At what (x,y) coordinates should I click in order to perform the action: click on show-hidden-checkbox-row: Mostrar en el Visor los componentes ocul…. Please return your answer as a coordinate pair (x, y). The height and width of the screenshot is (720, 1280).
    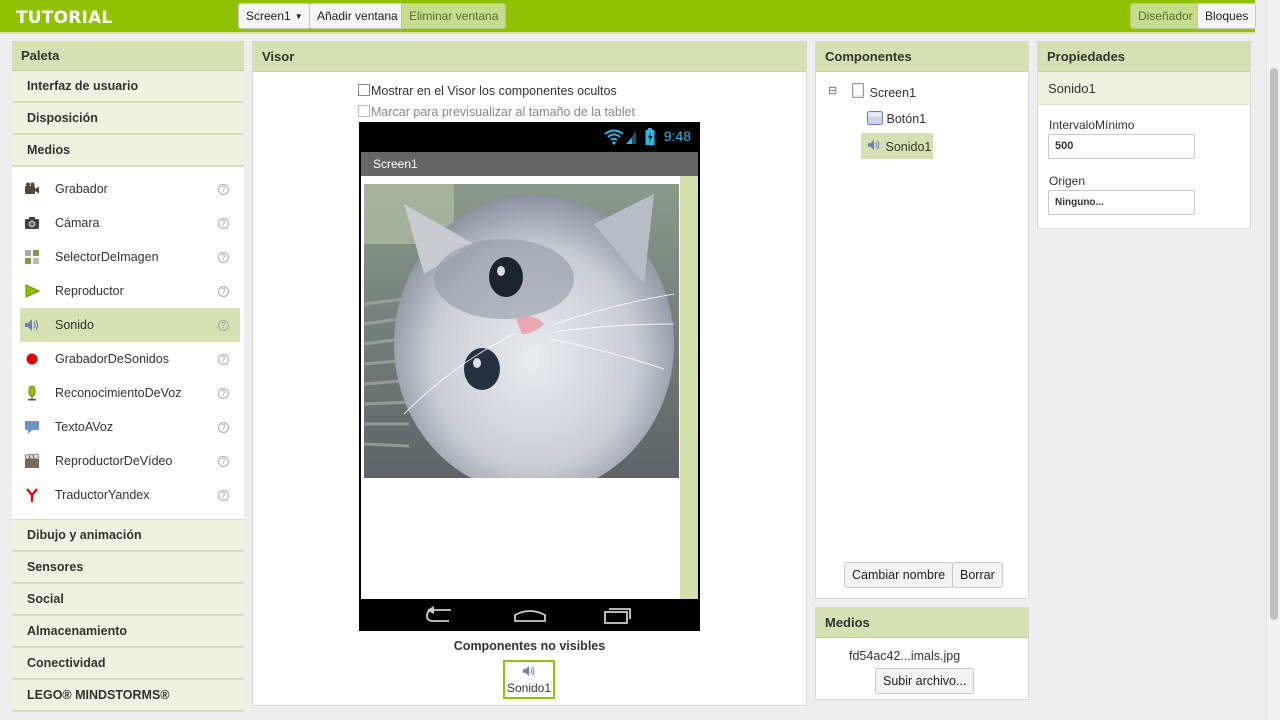
    Looking at the image, I should click on (487, 91).